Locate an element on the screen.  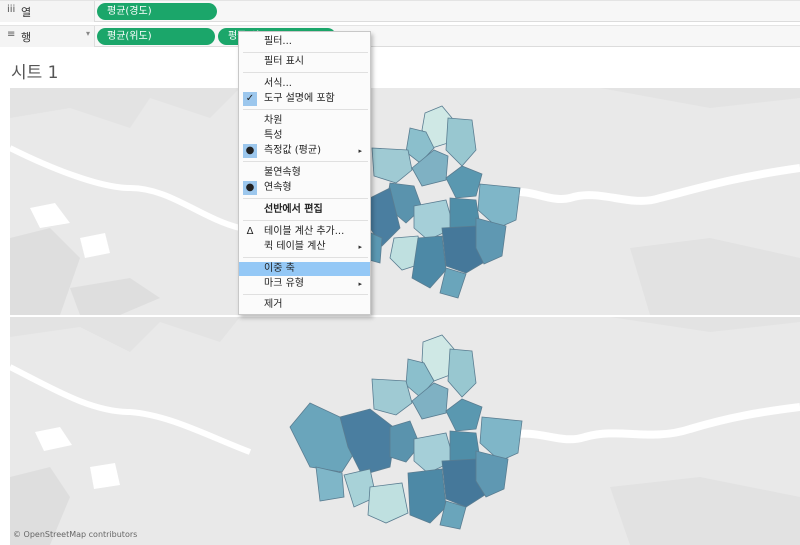
menu-item-measure-average: ● 측정값 (평균) ▸ is located at coordinates (304, 151).